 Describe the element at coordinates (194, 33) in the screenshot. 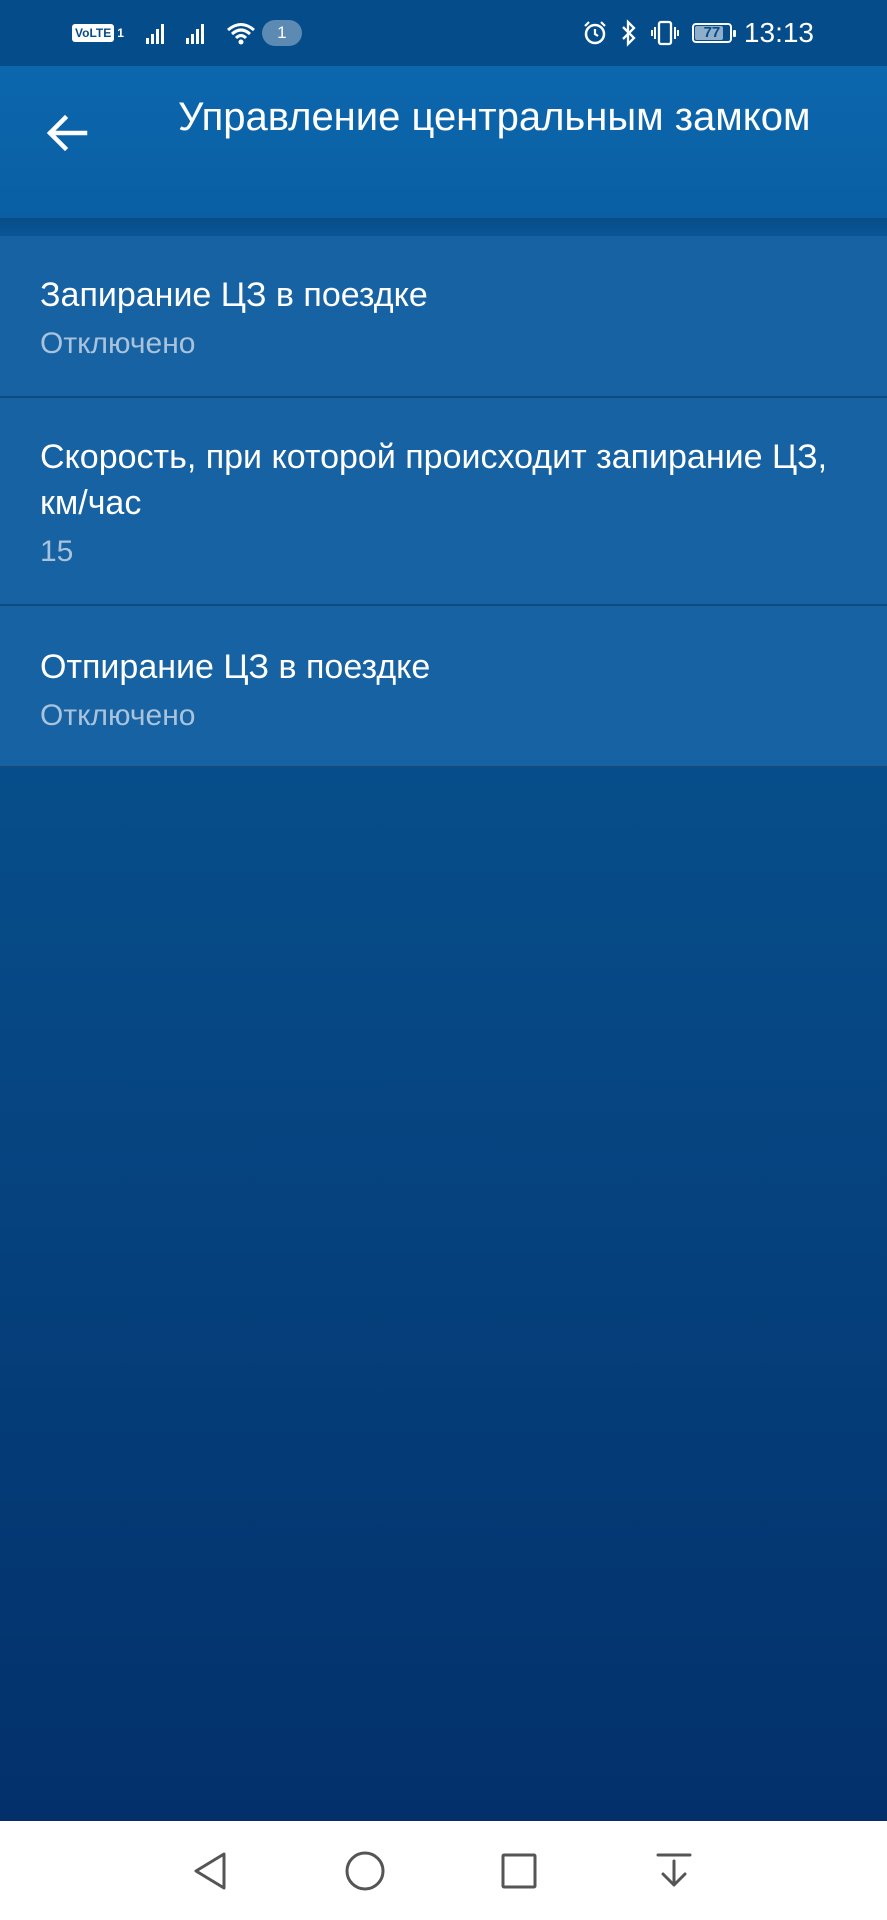

I see `signal-sim2-icon` at that location.